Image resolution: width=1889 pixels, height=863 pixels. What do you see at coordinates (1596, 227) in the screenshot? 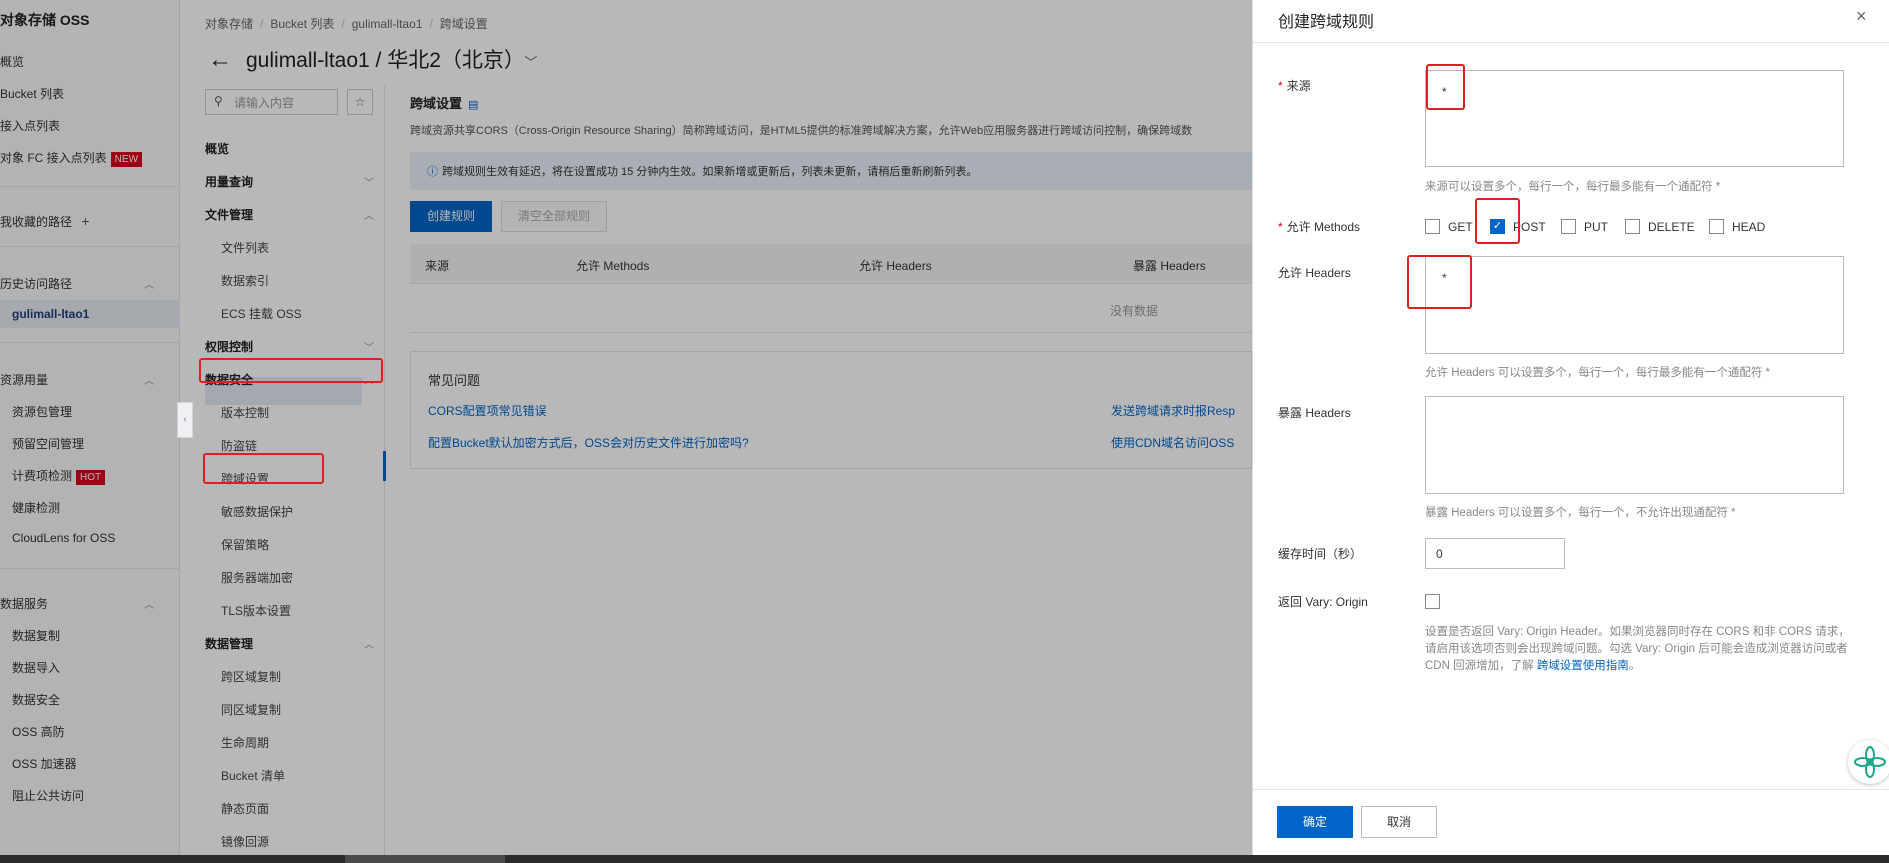
I see `checkbox-label: PUT` at bounding box center [1596, 227].